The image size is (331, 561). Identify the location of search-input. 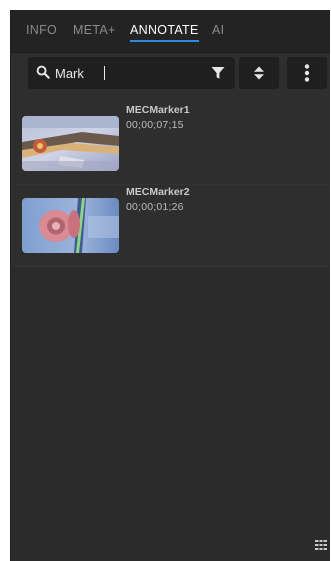
(125, 73).